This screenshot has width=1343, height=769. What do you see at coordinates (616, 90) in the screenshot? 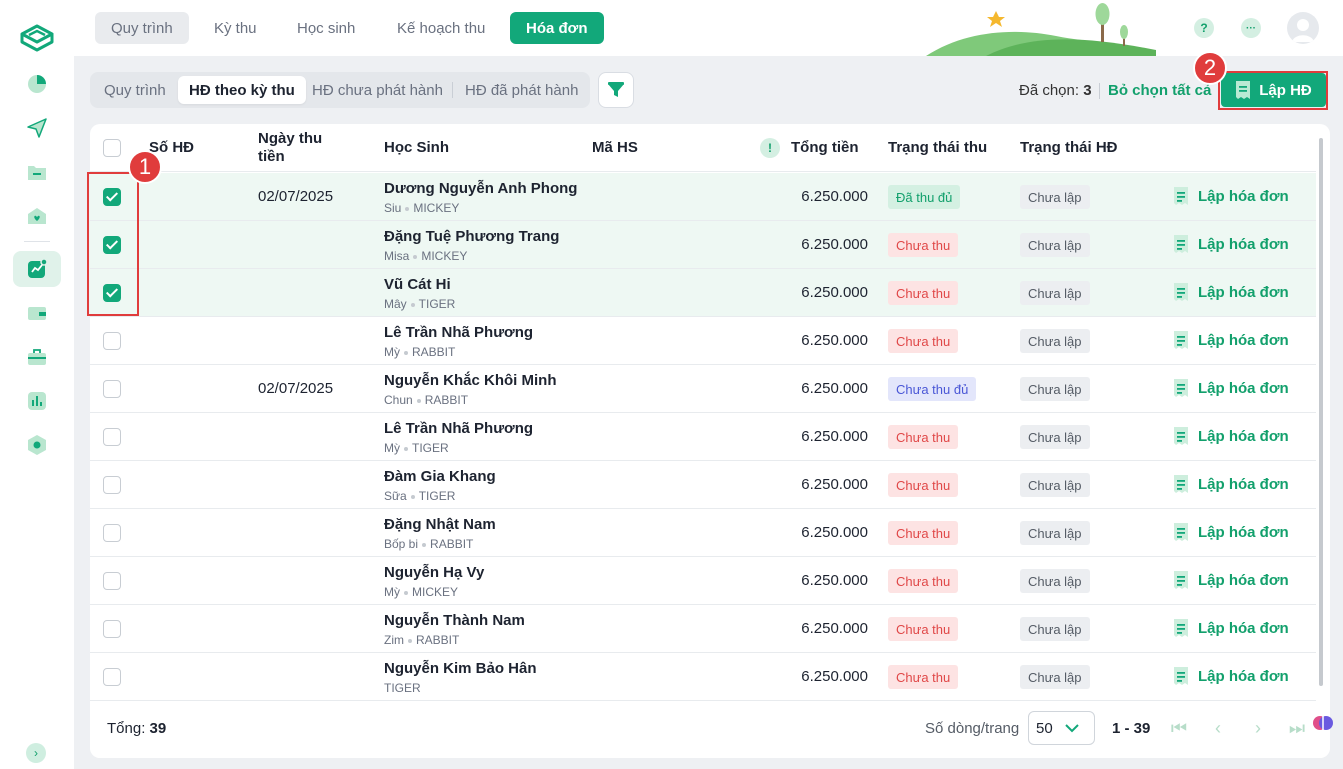
I see `filter-button` at bounding box center [616, 90].